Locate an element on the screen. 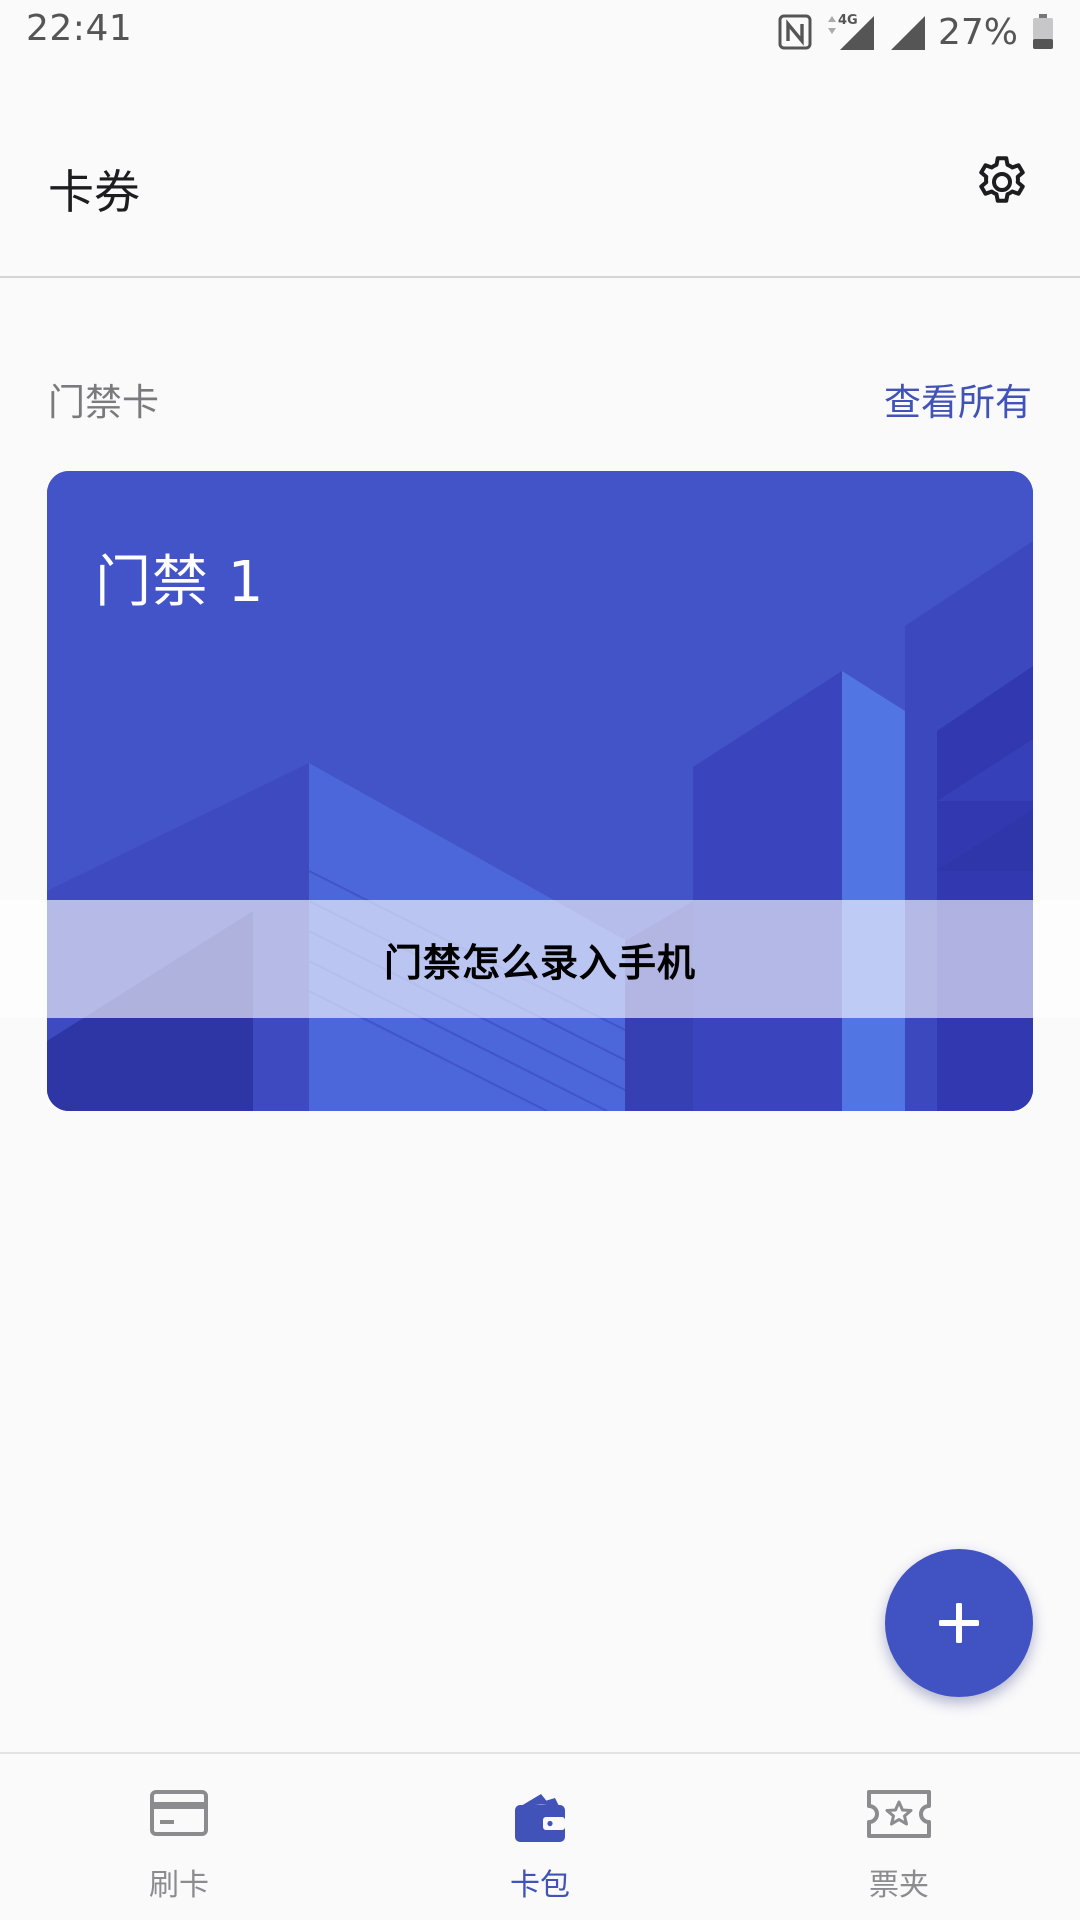 The width and height of the screenshot is (1080, 1920). plus-icon is located at coordinates (959, 1623).